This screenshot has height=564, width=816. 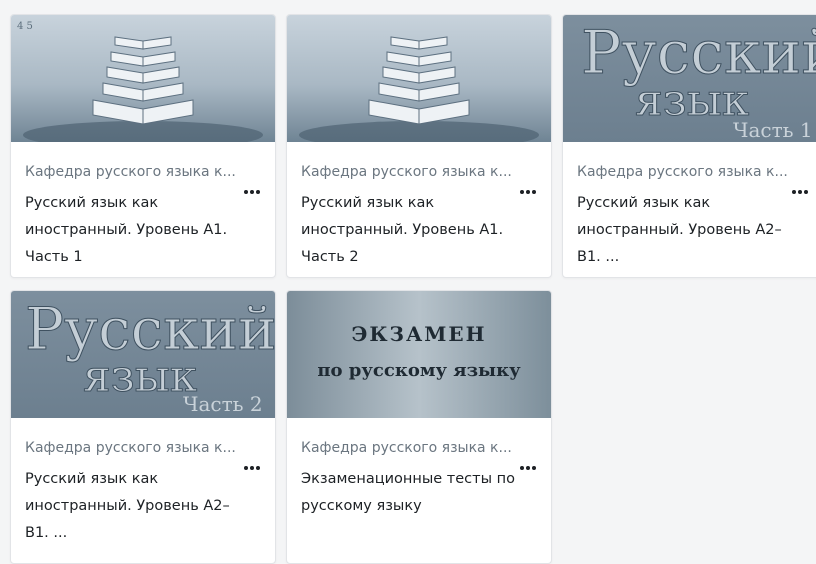 I want to click on cover-part-text: Часть 2, so click(x=223, y=404).